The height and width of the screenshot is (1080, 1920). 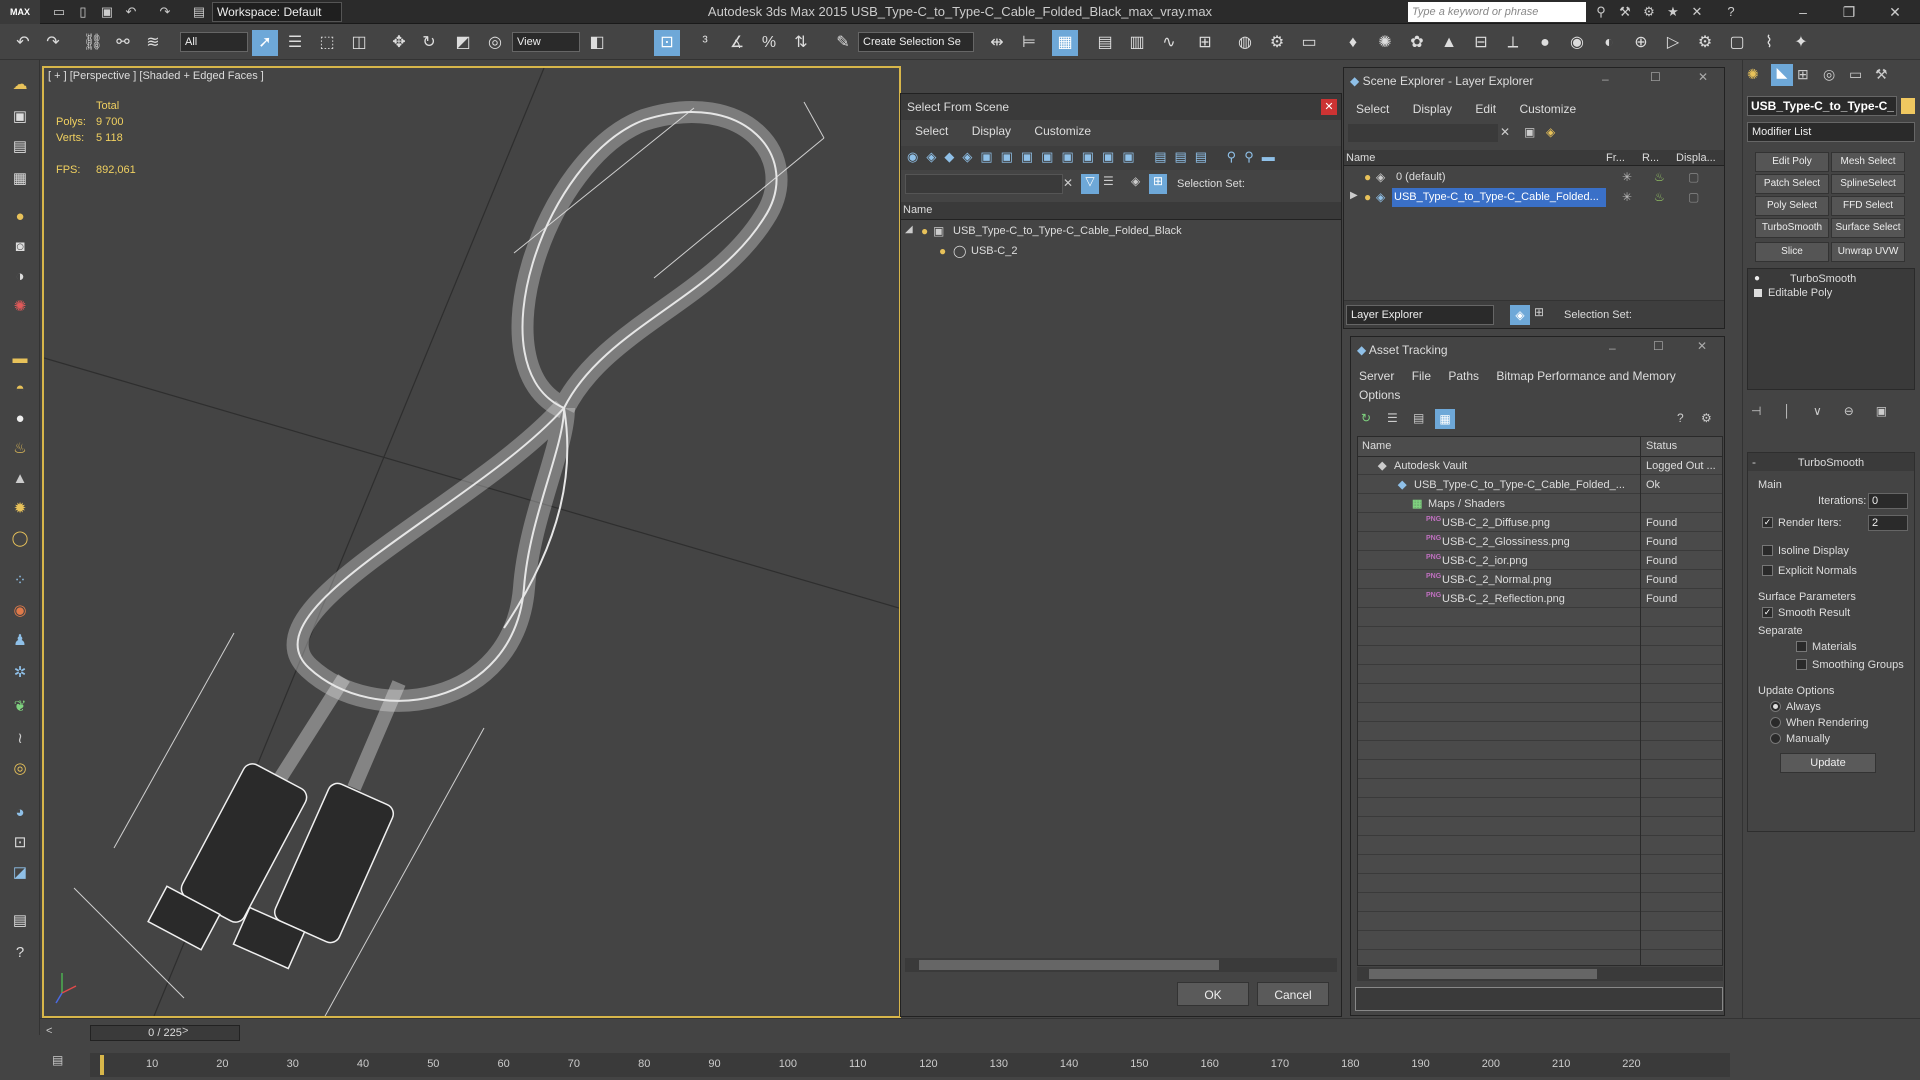 I want to click on layer-icon: ◈, so click(x=1135, y=181).